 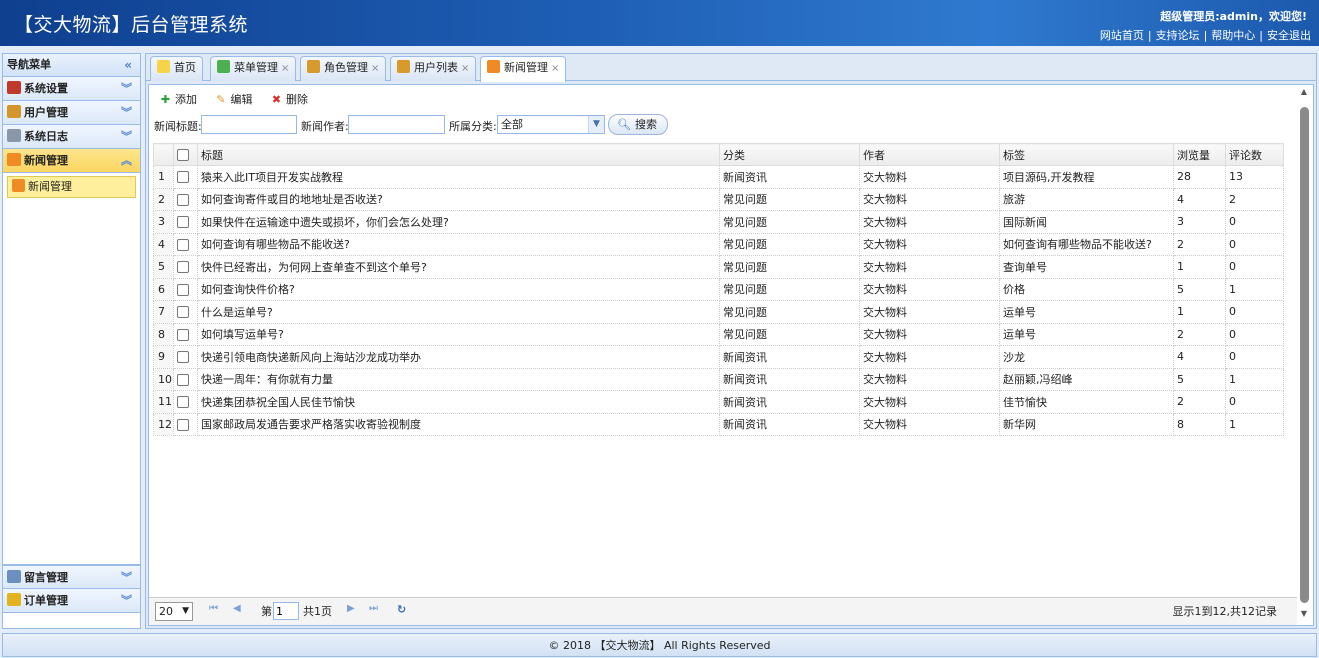 I want to click on sidebar-item-system-log: 系统日志 ︾, so click(x=71, y=137).